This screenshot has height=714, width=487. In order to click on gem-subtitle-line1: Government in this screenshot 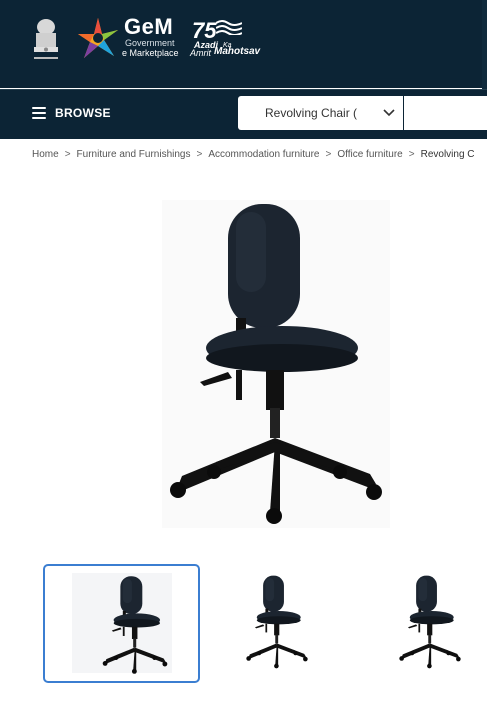, I will do `click(150, 43)`.